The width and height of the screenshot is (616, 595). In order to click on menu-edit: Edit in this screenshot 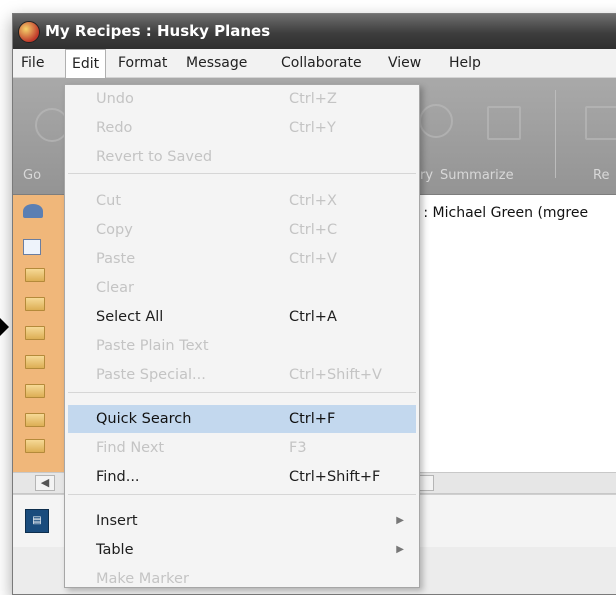, I will do `click(86, 63)`.